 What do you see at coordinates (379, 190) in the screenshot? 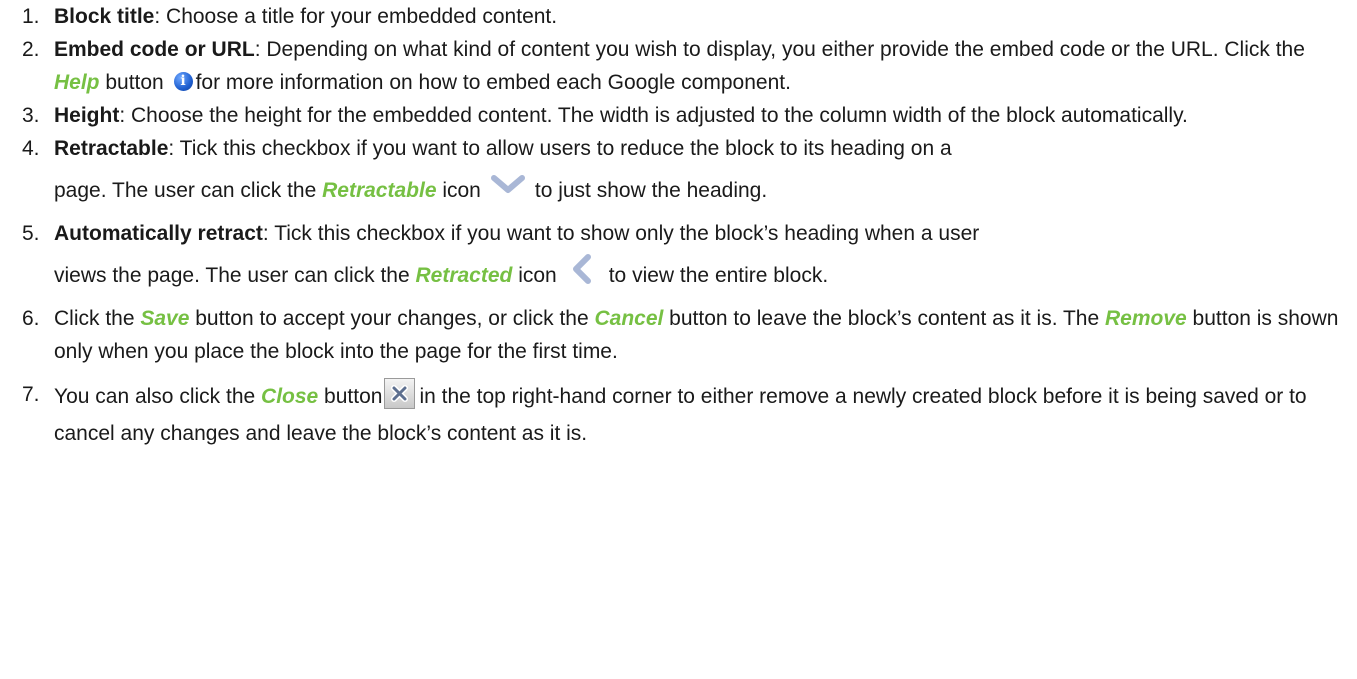
I see `retractable-icon-name: Retractable` at bounding box center [379, 190].